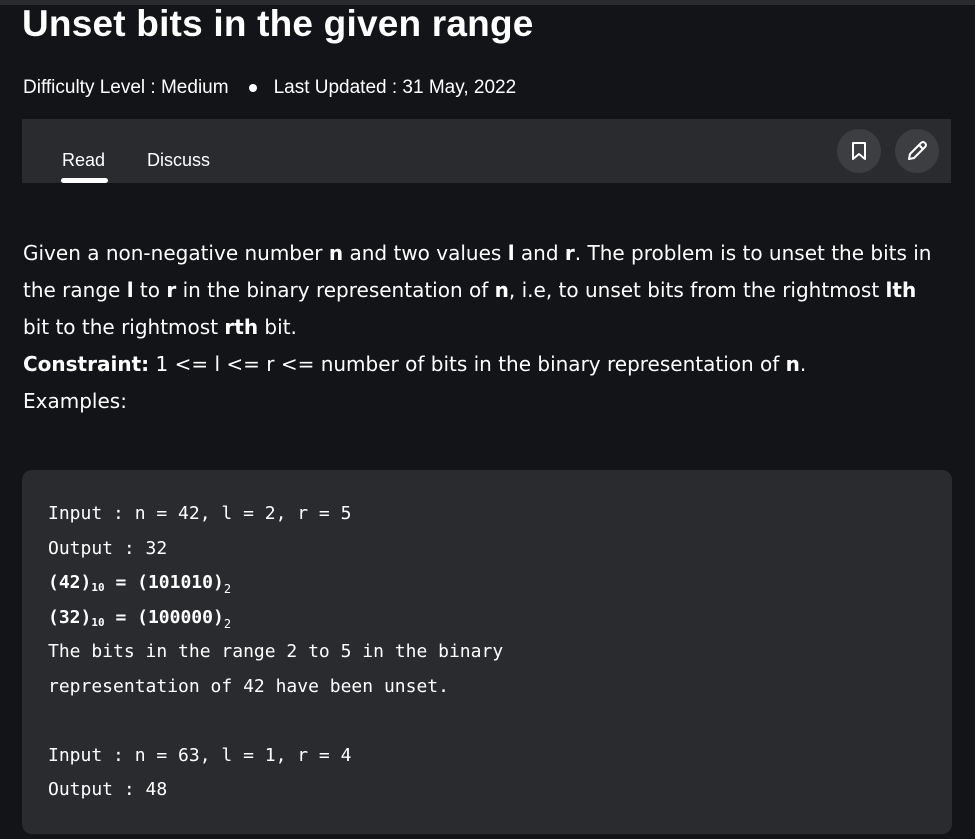  Describe the element at coordinates (200, 755) in the screenshot. I see `code-line: Input : n = 63, l = 1, r = 4` at that location.